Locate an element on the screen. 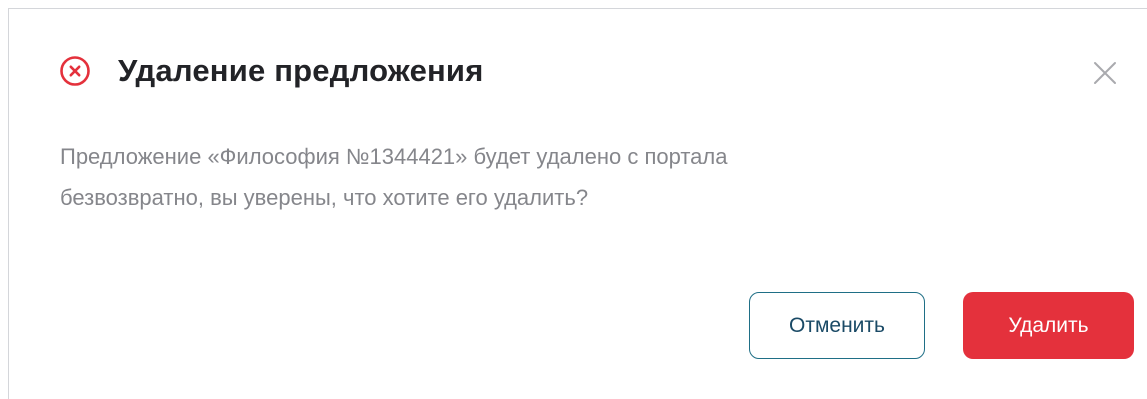 The height and width of the screenshot is (399, 1147). dialog-title: Удаление предложения is located at coordinates (301, 70).